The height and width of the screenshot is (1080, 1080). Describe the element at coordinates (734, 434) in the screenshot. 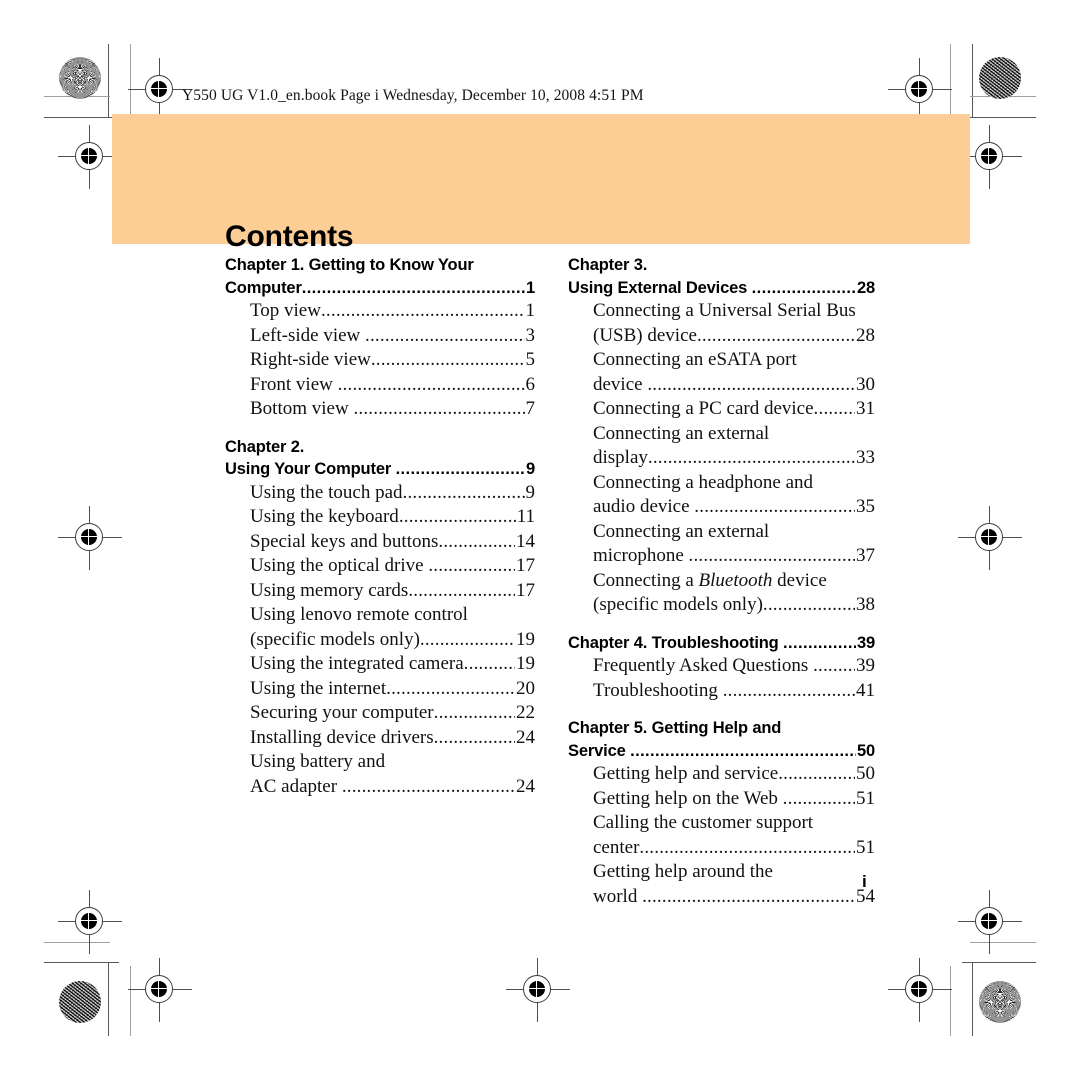

I see `toc-wrapped-line: Connecting an external` at that location.